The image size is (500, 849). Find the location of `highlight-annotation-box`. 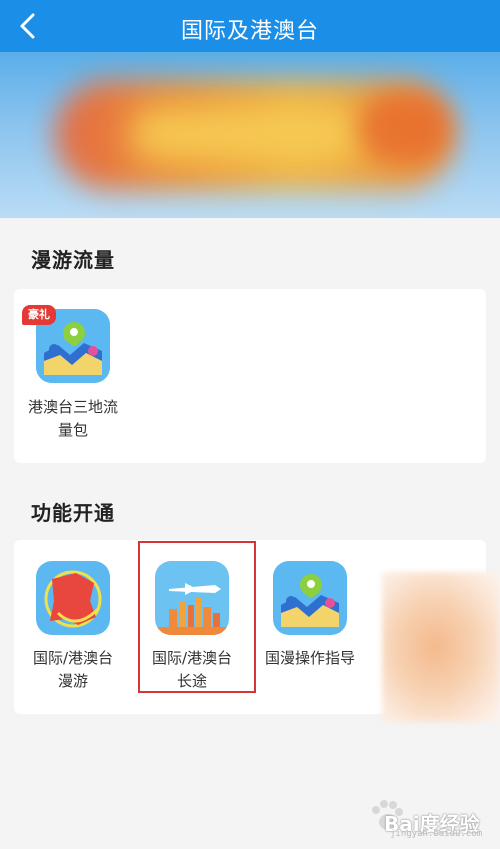

highlight-annotation-box is located at coordinates (197, 617).